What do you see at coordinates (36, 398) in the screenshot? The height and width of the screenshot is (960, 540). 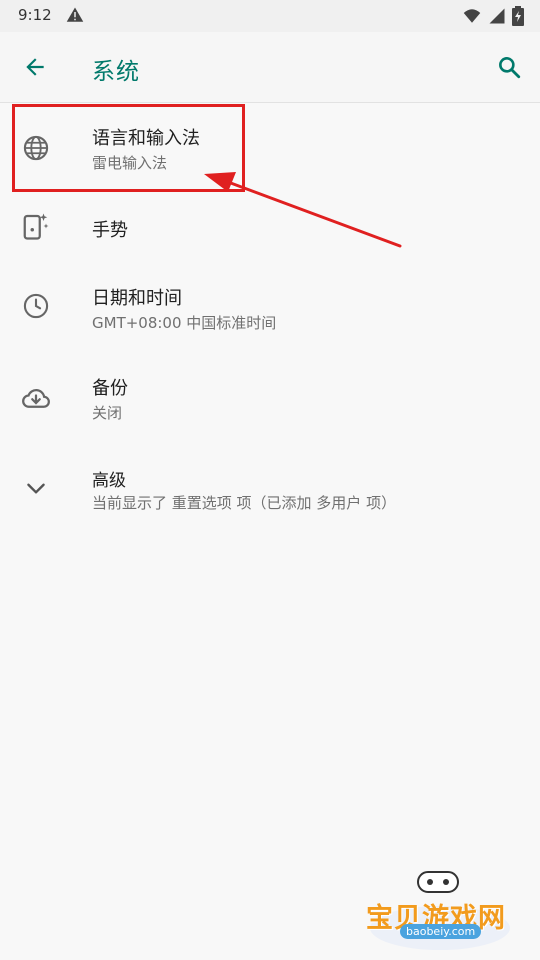 I see `cloud-backup-icon` at bounding box center [36, 398].